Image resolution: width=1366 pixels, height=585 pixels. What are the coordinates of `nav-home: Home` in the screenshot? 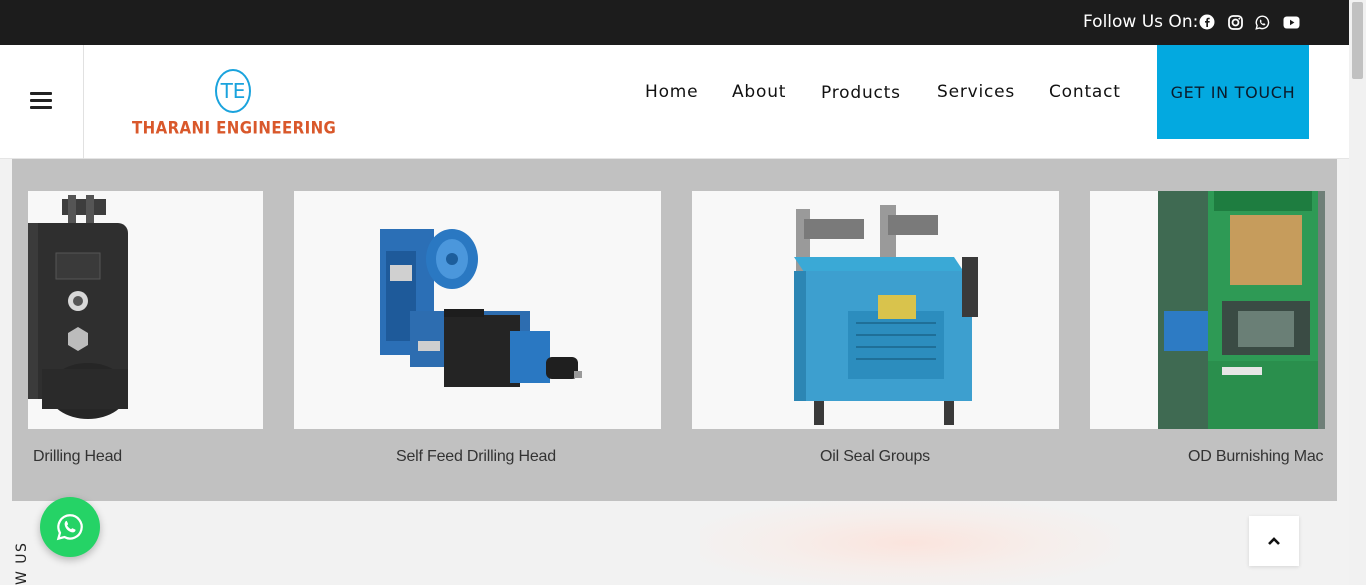 It's located at (671, 92).